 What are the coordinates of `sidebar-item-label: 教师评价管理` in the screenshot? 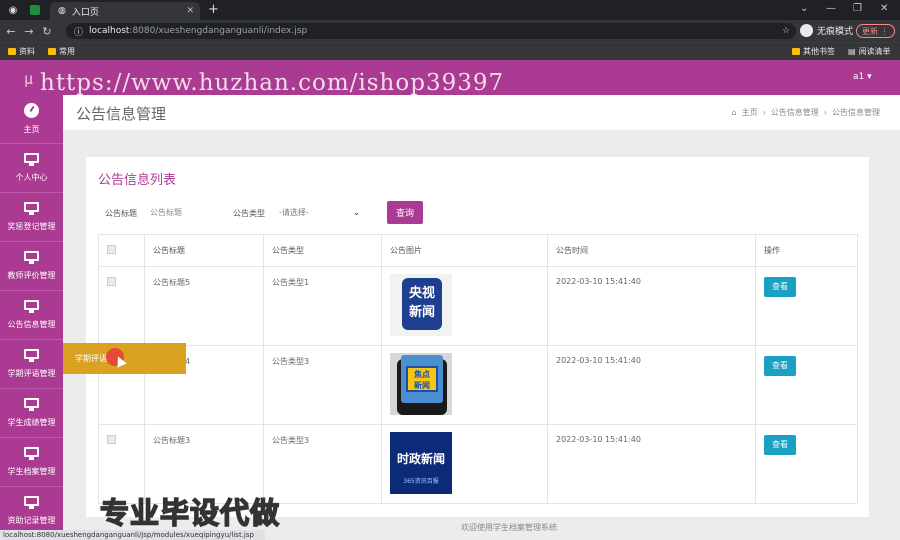 It's located at (31, 275).